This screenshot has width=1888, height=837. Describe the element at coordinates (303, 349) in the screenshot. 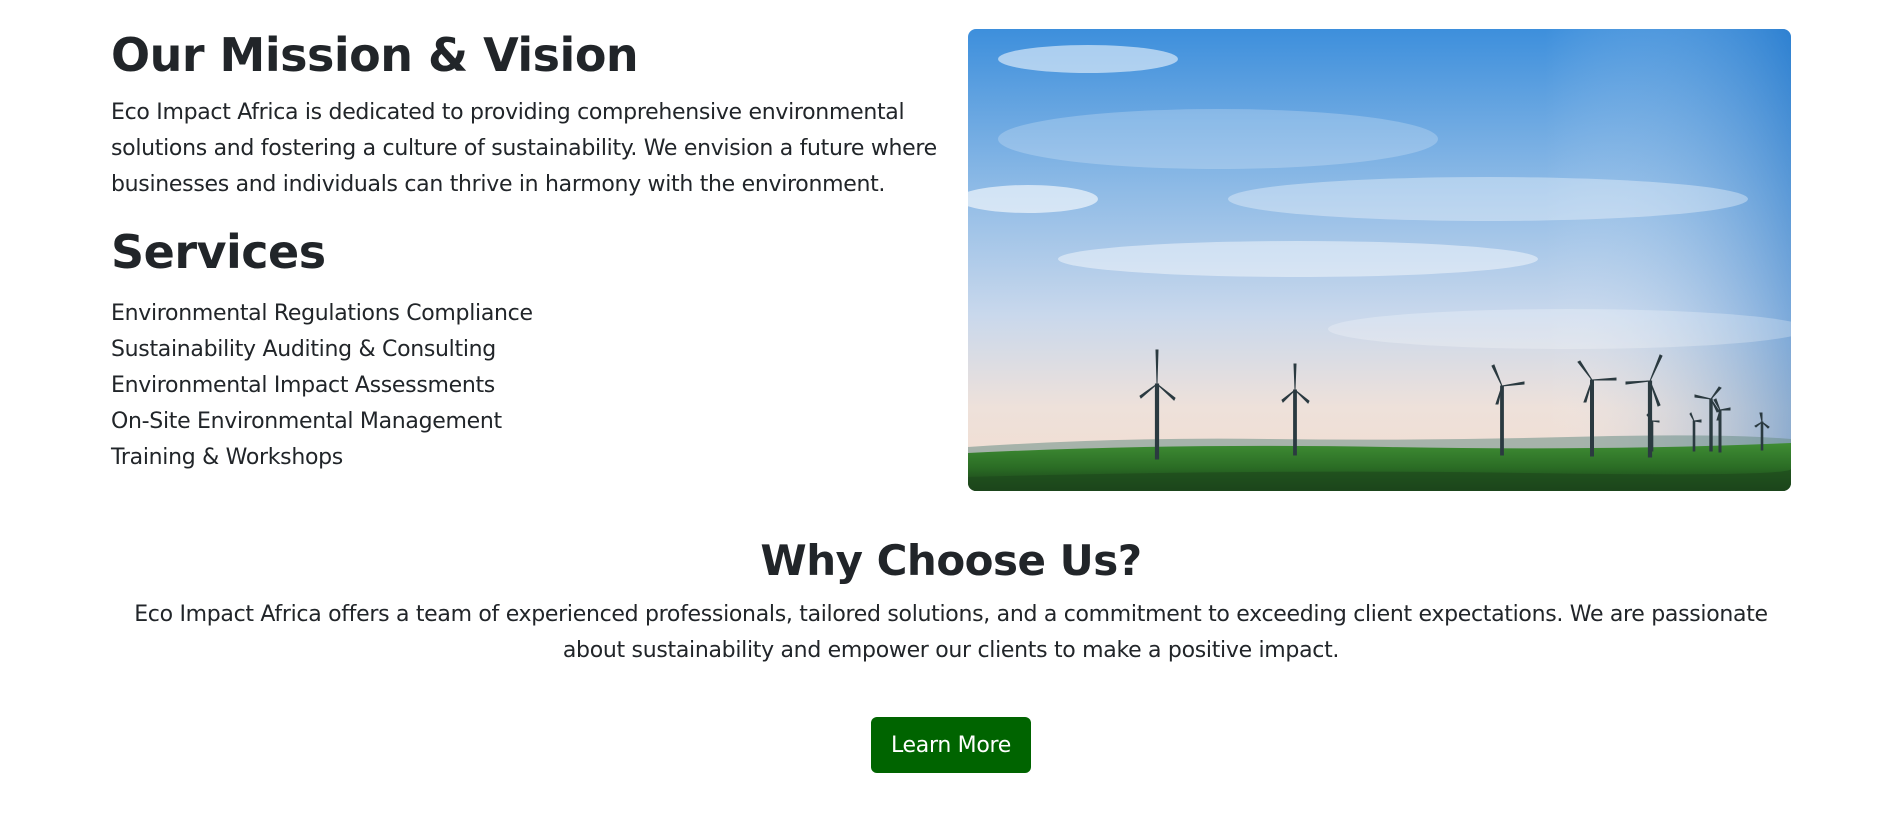

I see `service-item: Sustainability Auditing & Consulting` at that location.